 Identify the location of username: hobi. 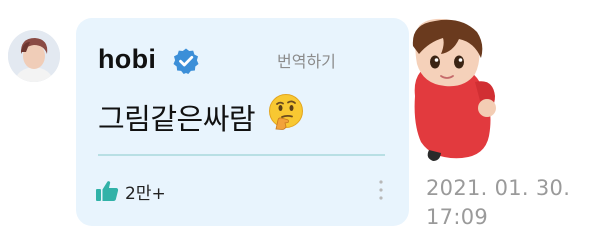
(127, 59).